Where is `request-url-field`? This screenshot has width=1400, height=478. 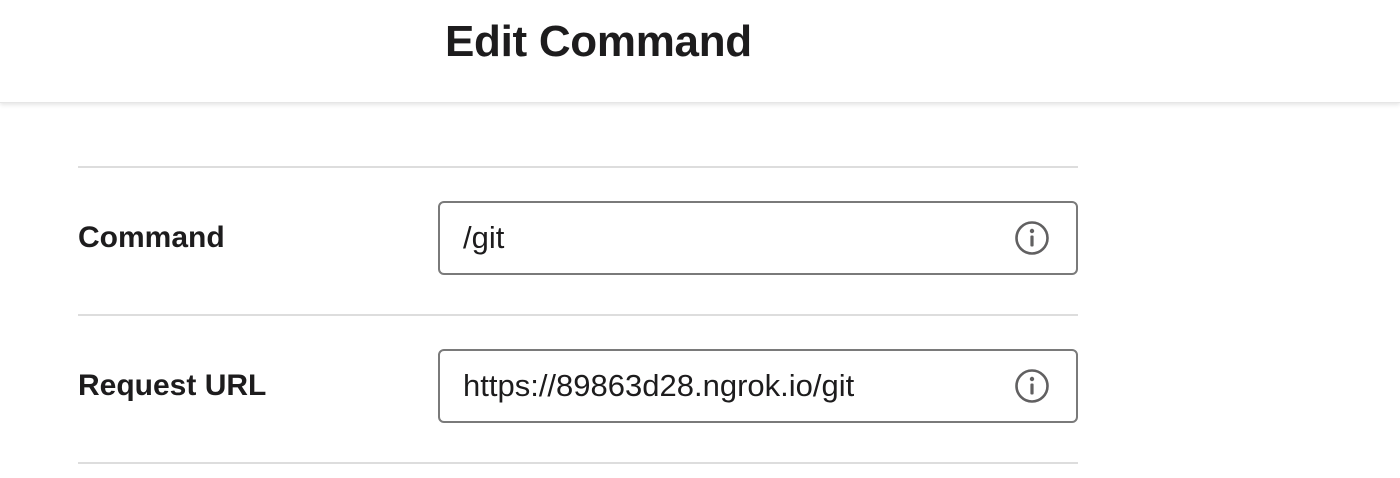 request-url-field is located at coordinates (758, 386).